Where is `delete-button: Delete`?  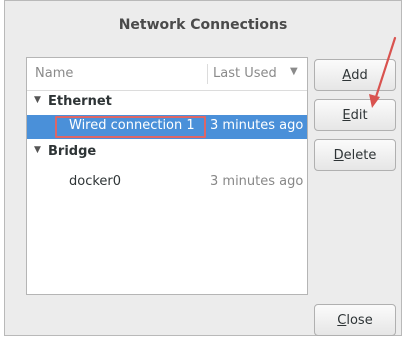 delete-button: Delete is located at coordinates (355, 155).